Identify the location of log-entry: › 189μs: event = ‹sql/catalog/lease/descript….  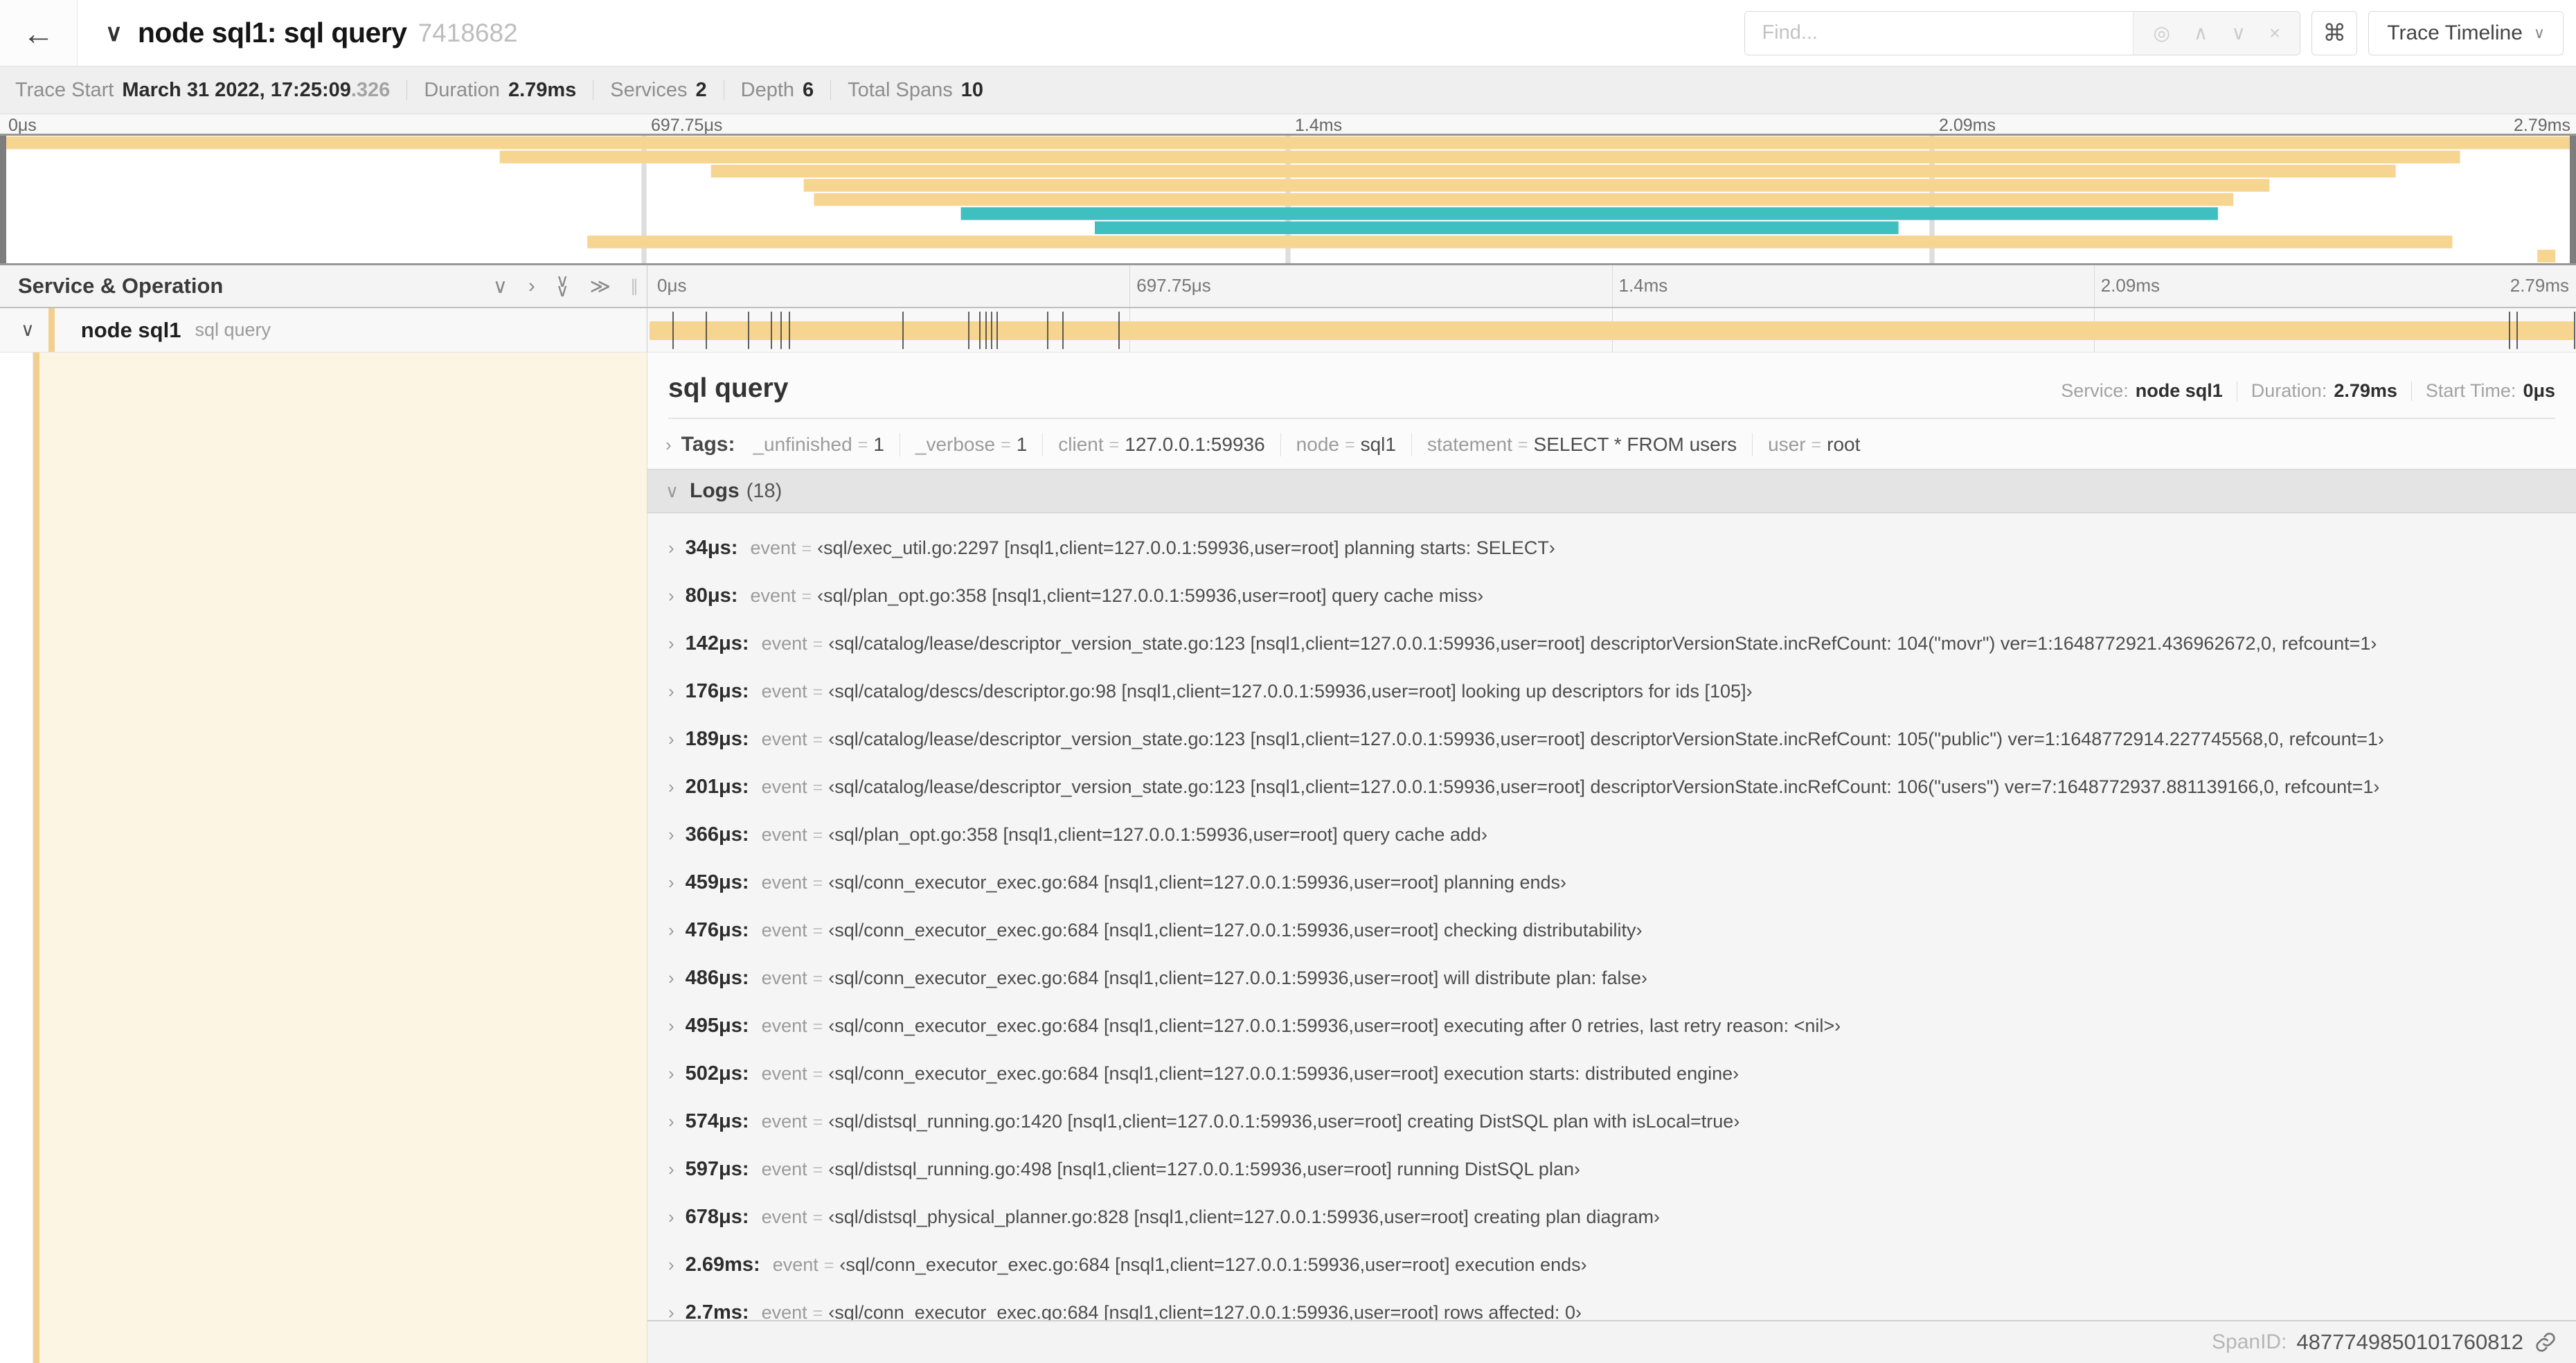
(1613, 739).